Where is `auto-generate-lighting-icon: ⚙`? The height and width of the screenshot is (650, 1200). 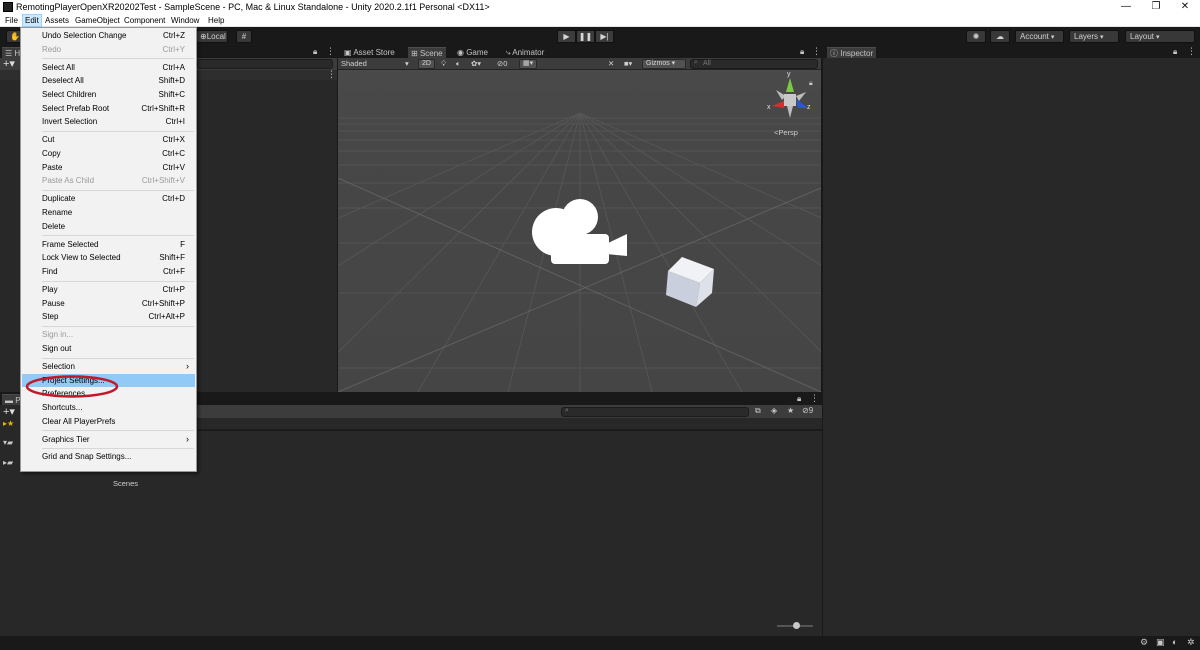
auto-generate-lighting-icon: ⚙ is located at coordinates (1144, 642).